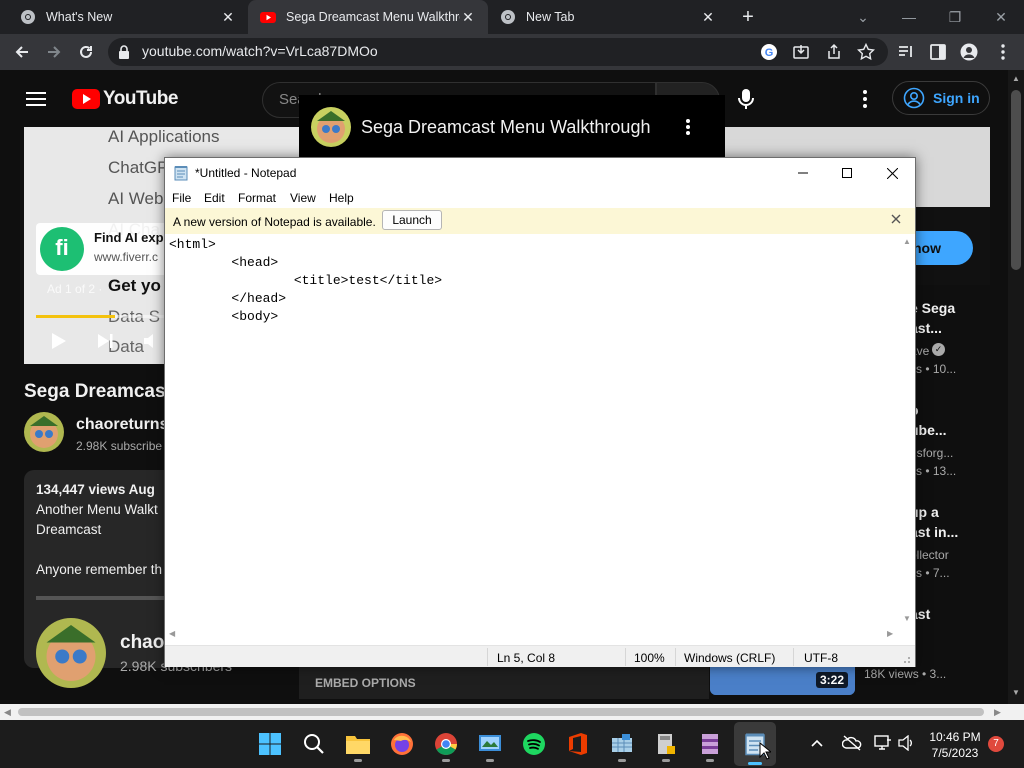  What do you see at coordinates (341, 198) in the screenshot?
I see `menu-help: Help` at bounding box center [341, 198].